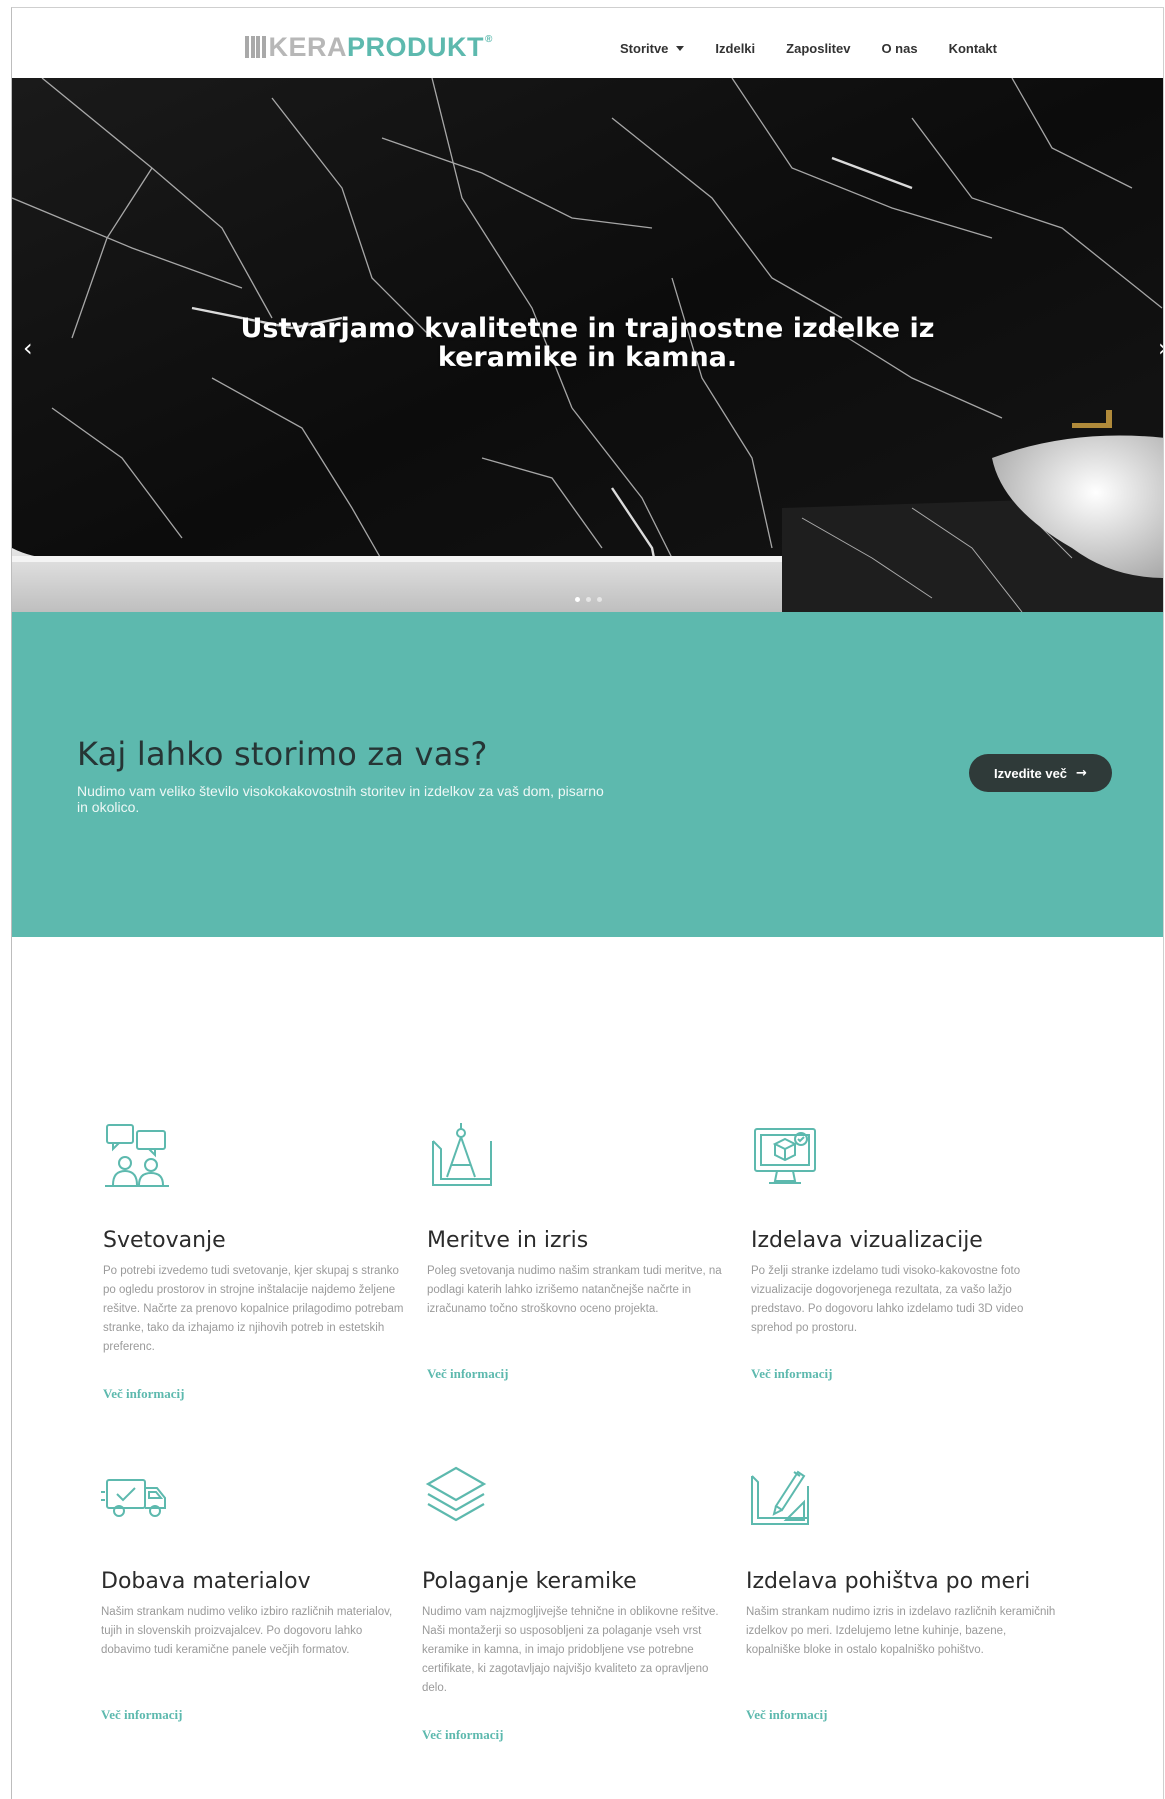 The height and width of the screenshot is (1799, 1165). Describe the element at coordinates (644, 48) in the screenshot. I see `nav-item-label: Storitve` at that location.